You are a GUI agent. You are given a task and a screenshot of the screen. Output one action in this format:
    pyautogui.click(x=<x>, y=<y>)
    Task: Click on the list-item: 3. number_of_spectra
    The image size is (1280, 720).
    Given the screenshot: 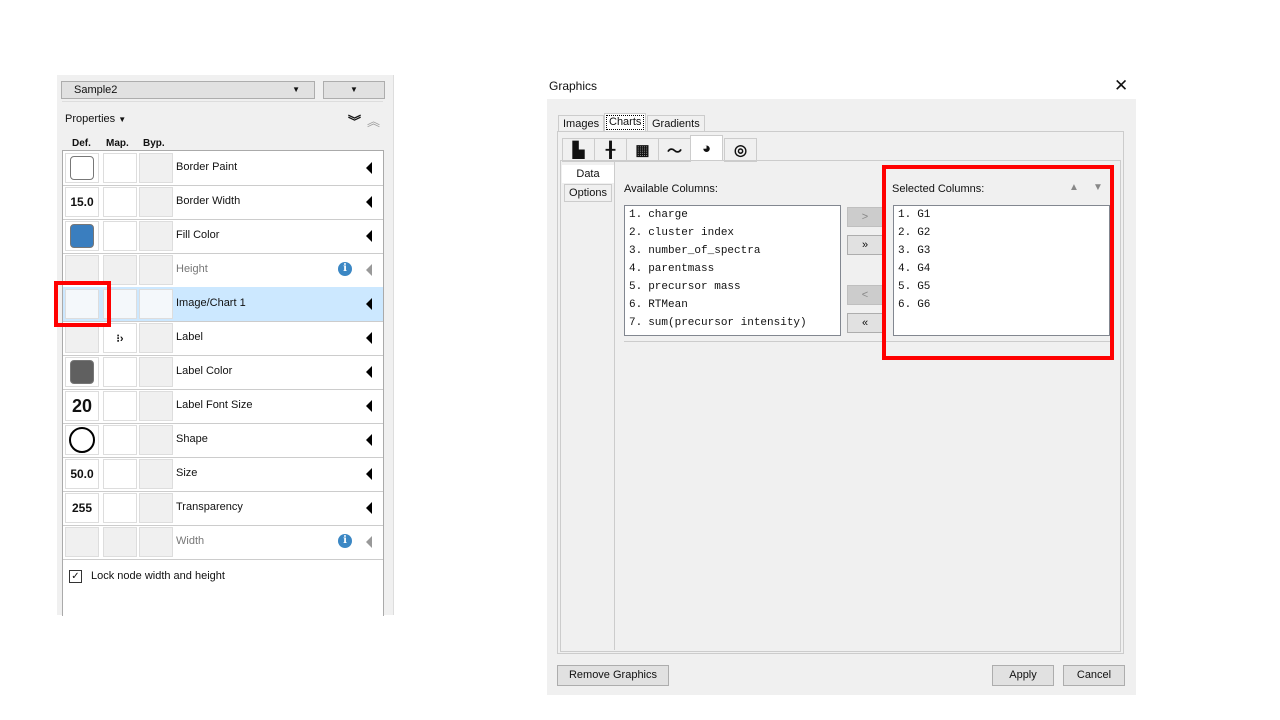 What is the action you would take?
    pyautogui.click(x=732, y=251)
    